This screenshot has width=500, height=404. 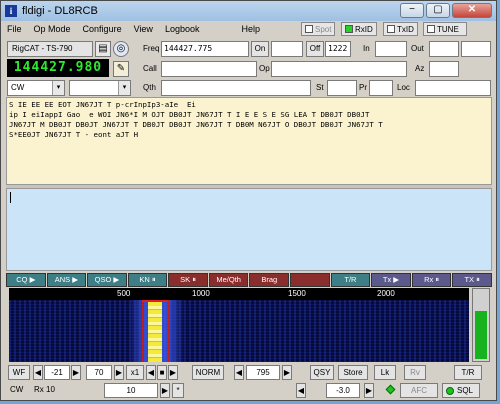 What do you see at coordinates (74, 134) in the screenshot?
I see `rx-line: S*EE0JT JN67JT T - eont aJT H` at bounding box center [74, 134].